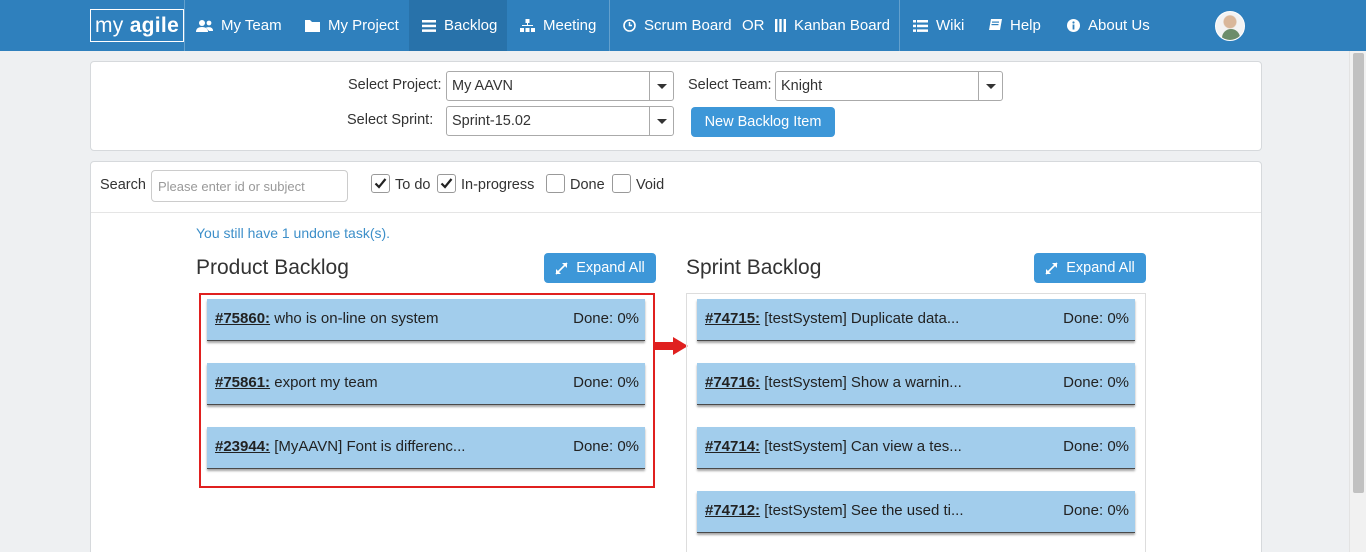 The image size is (1366, 552). What do you see at coordinates (754, 267) in the screenshot?
I see `sprint-backlog-title: Sprint Backlog` at bounding box center [754, 267].